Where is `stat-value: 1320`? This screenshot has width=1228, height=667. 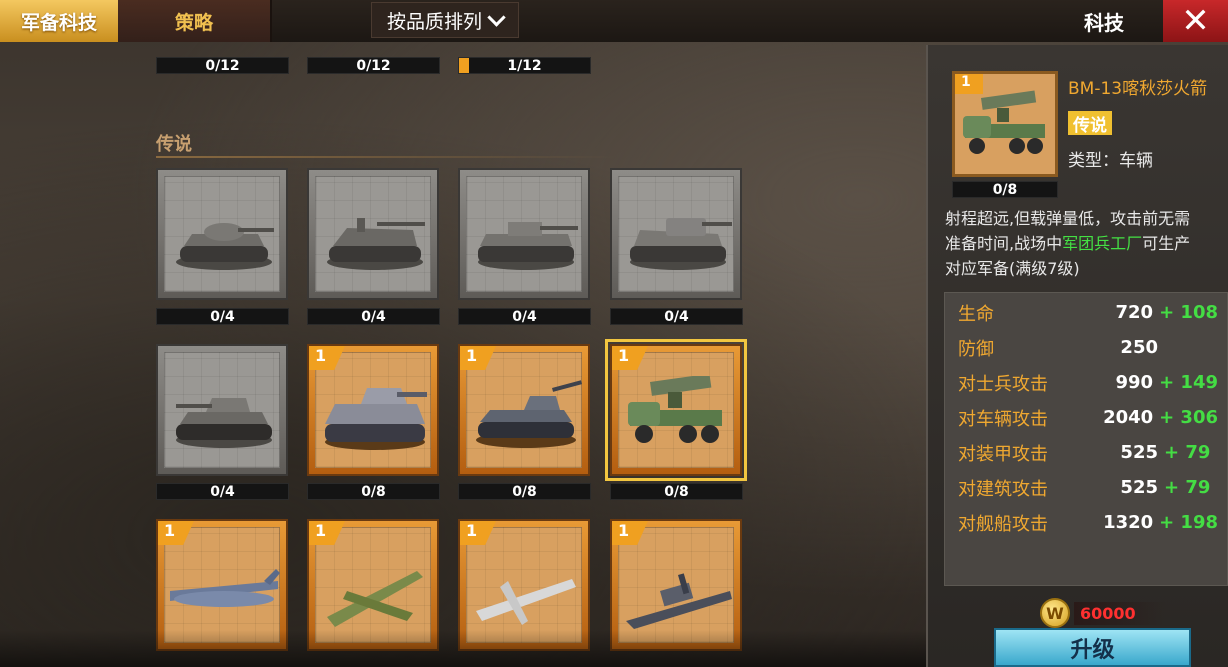
stat-value: 1320 is located at coordinates (1128, 522).